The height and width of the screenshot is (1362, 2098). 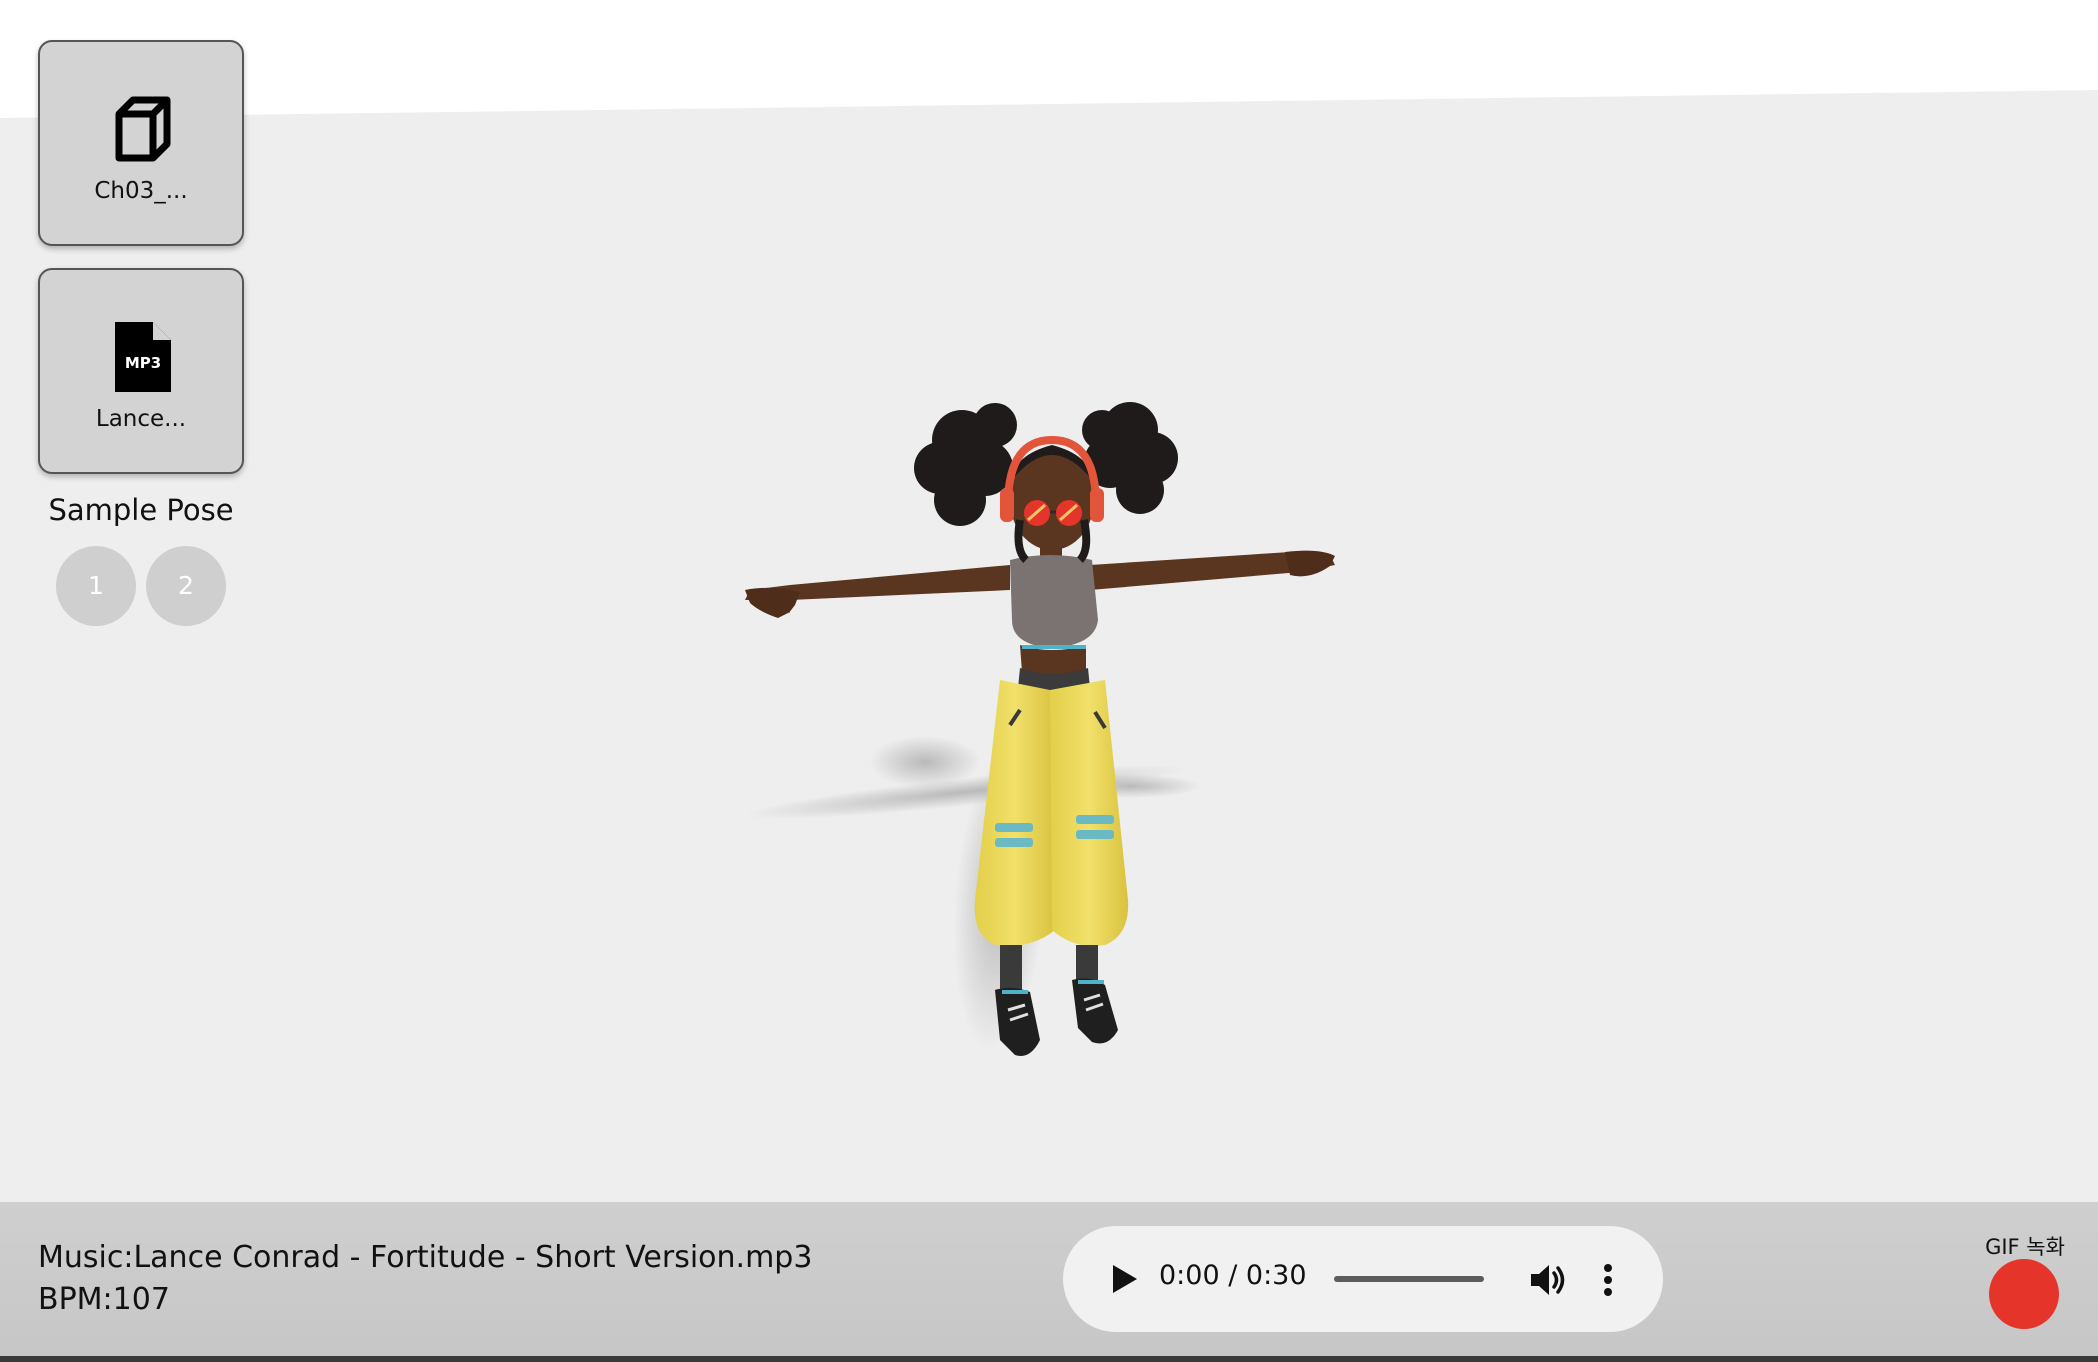 I want to click on volume-icon, so click(x=1547, y=1280).